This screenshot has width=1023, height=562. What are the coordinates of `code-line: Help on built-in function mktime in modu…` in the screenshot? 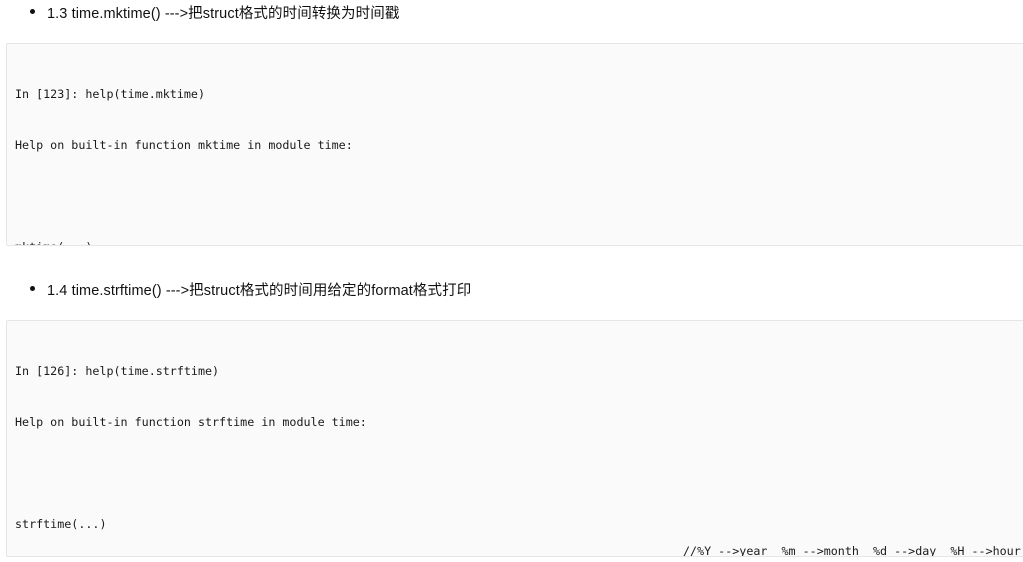 It's located at (184, 145).